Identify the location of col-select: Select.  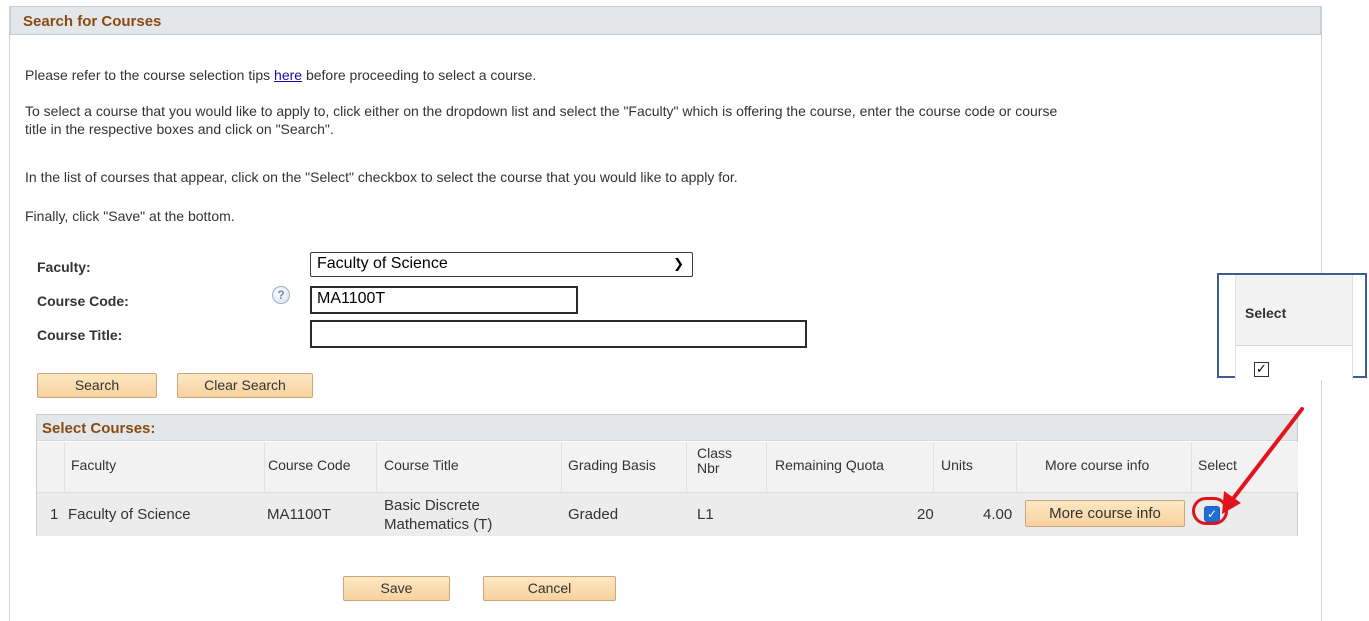
(1245, 467).